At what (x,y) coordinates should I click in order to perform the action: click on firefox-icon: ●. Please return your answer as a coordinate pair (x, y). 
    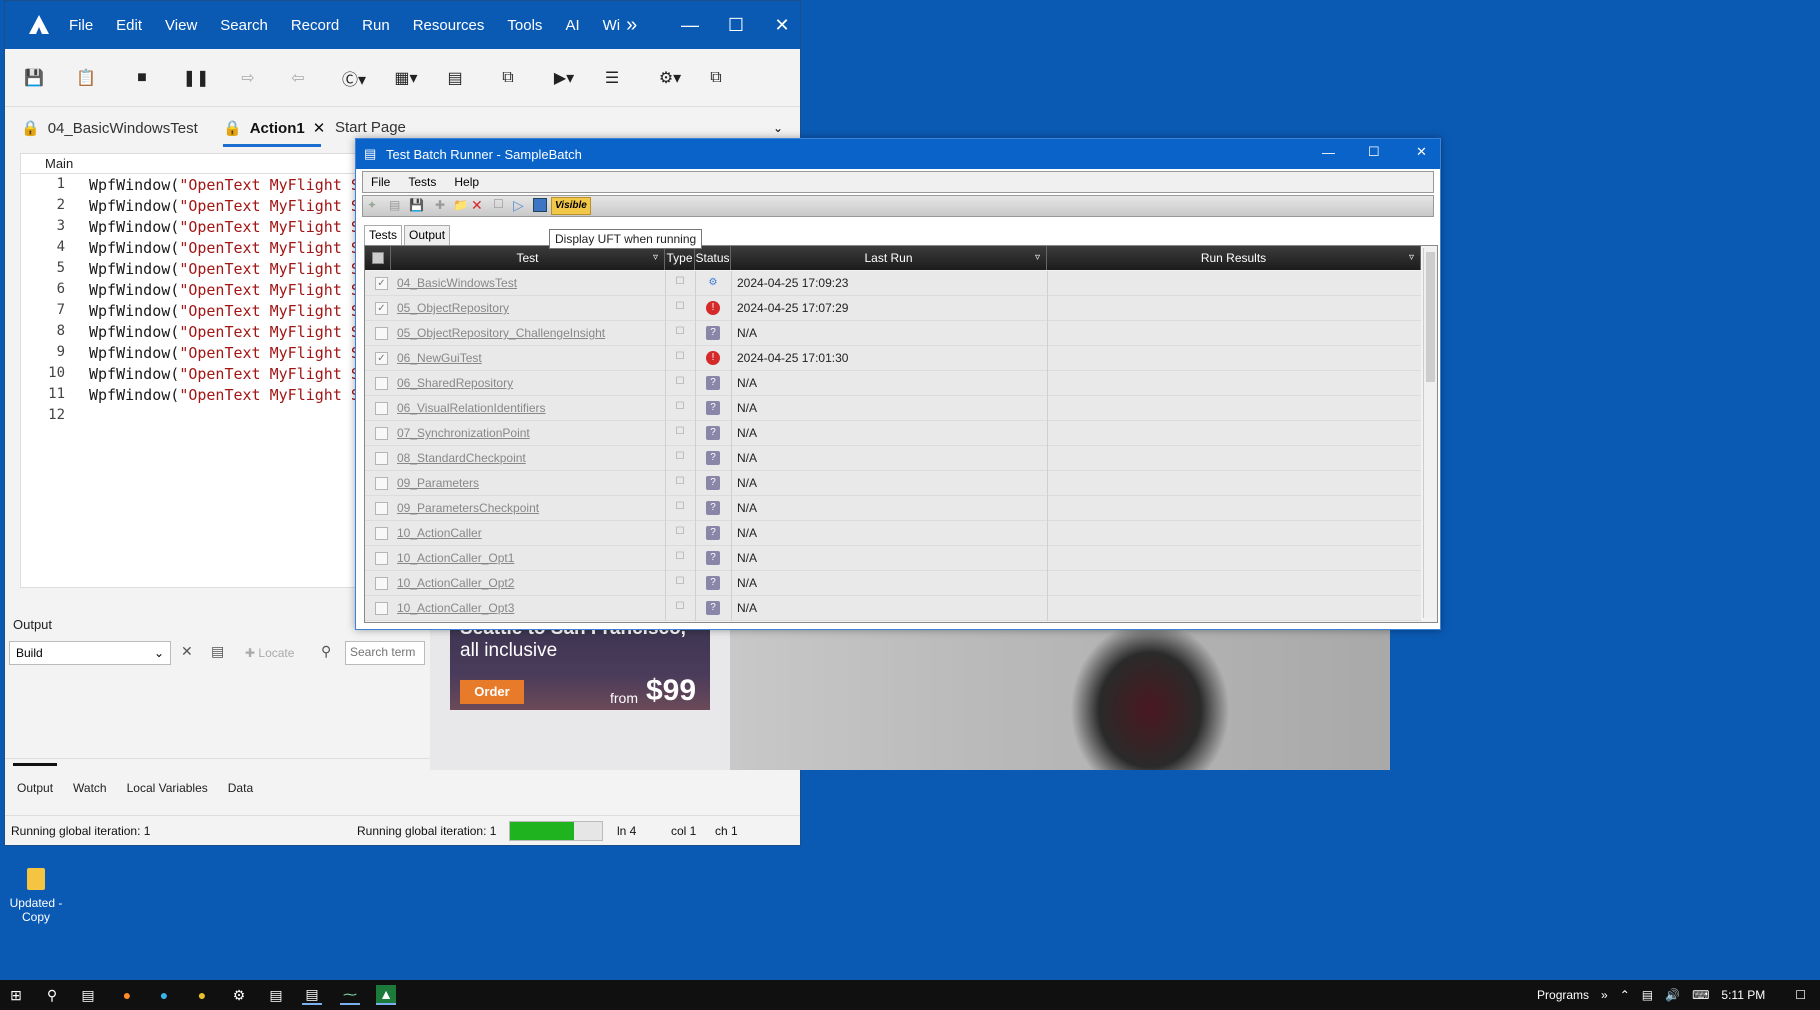
    Looking at the image, I should click on (127, 995).